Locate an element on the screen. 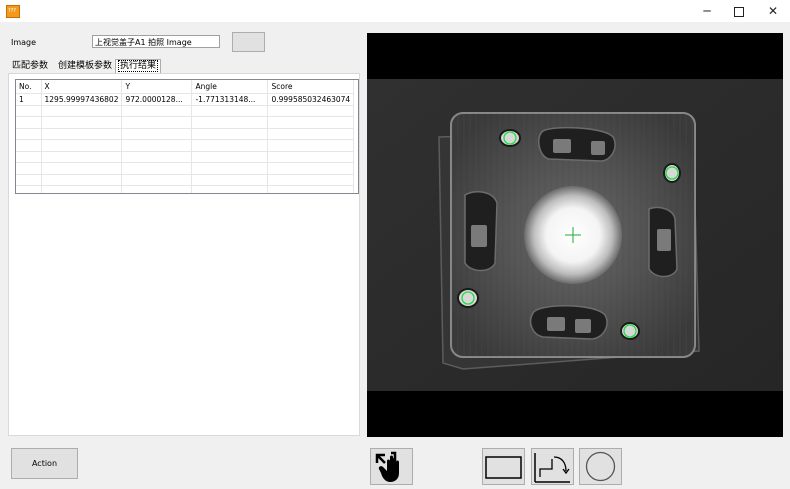 This screenshot has height=489, width=790. image-name-field: 上视觉盖子A1 拍照 Image is located at coordinates (156, 41).